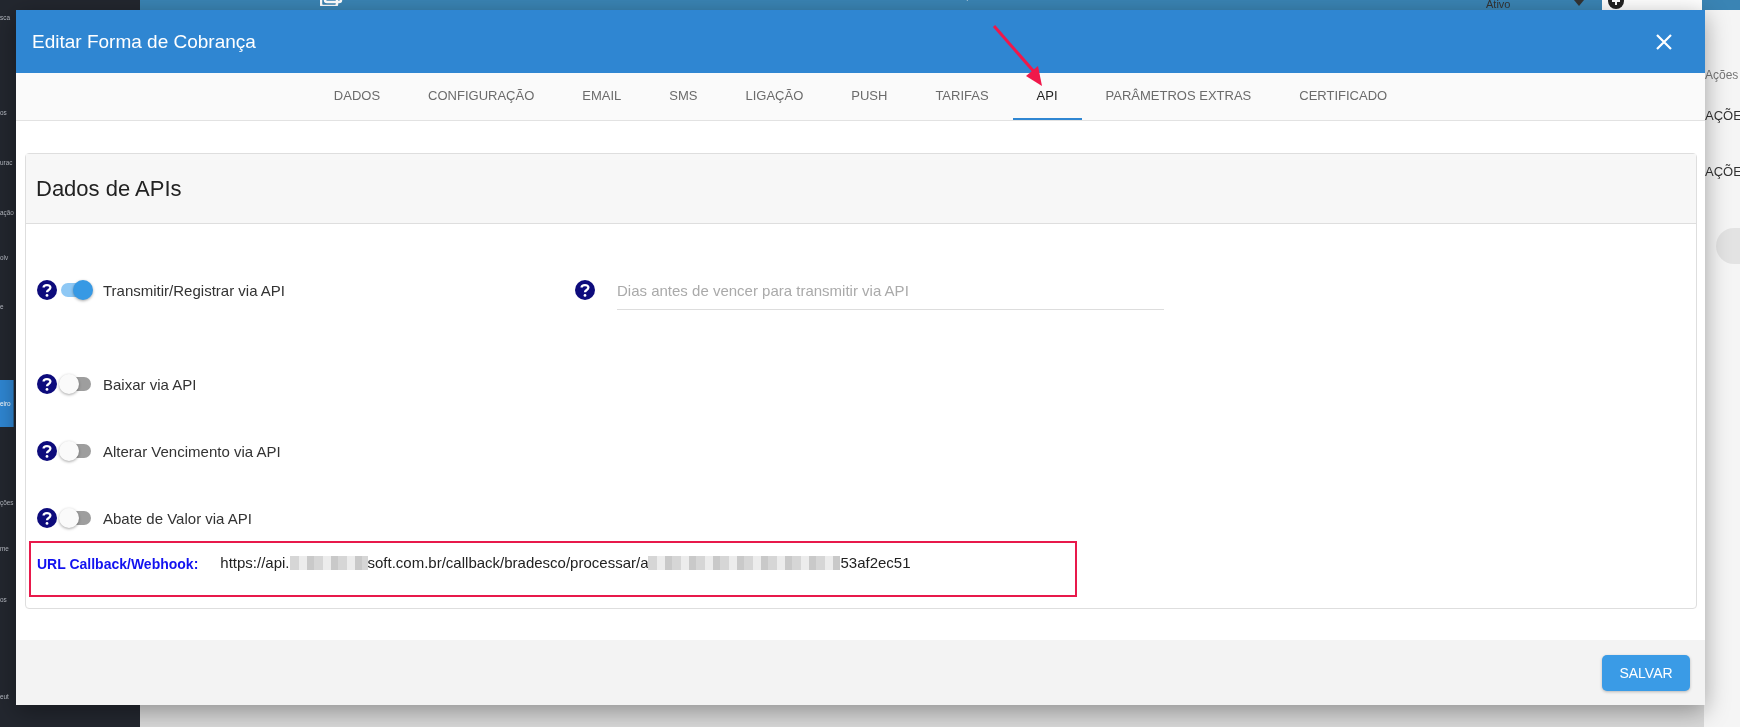 This screenshot has height=727, width=1740. Describe the element at coordinates (1721, 76) in the screenshot. I see `column-header: Ações` at that location.